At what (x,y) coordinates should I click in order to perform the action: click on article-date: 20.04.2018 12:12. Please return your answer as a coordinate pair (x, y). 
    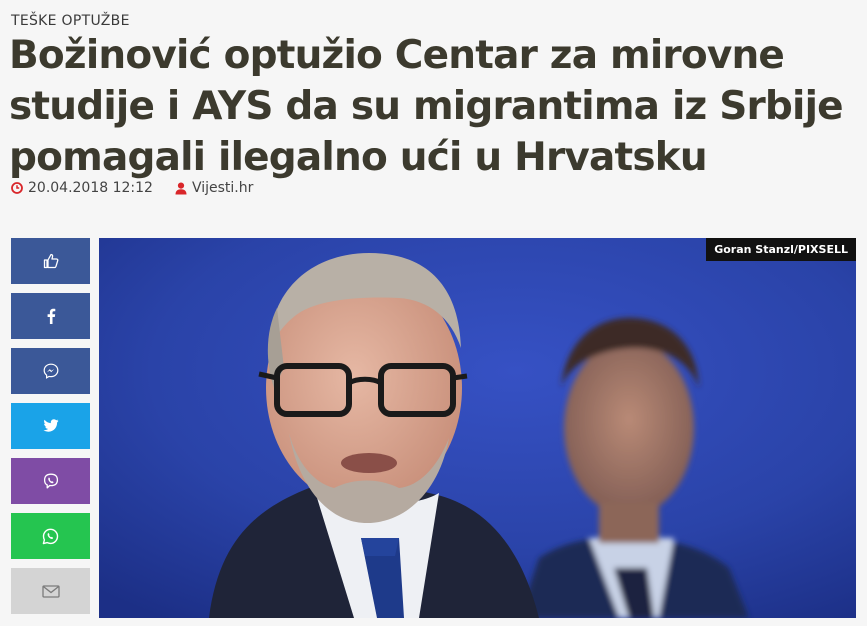
    Looking at the image, I should click on (82, 188).